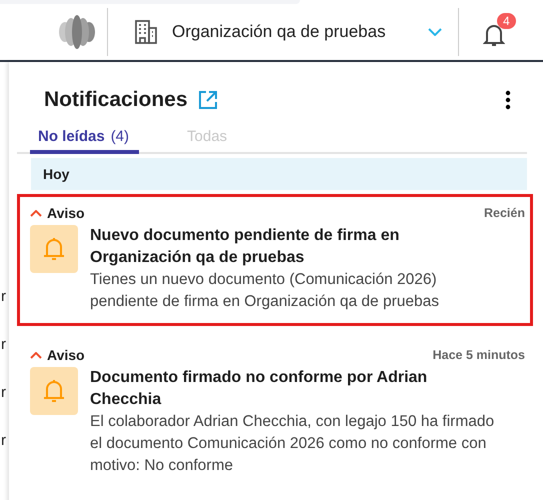  What do you see at coordinates (85, 138) in the screenshot?
I see `tab: No leídas (4)` at bounding box center [85, 138].